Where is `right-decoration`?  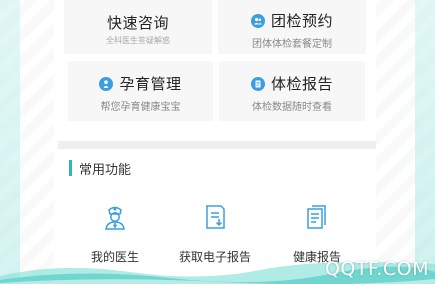
right-decoration is located at coordinates (425, 142).